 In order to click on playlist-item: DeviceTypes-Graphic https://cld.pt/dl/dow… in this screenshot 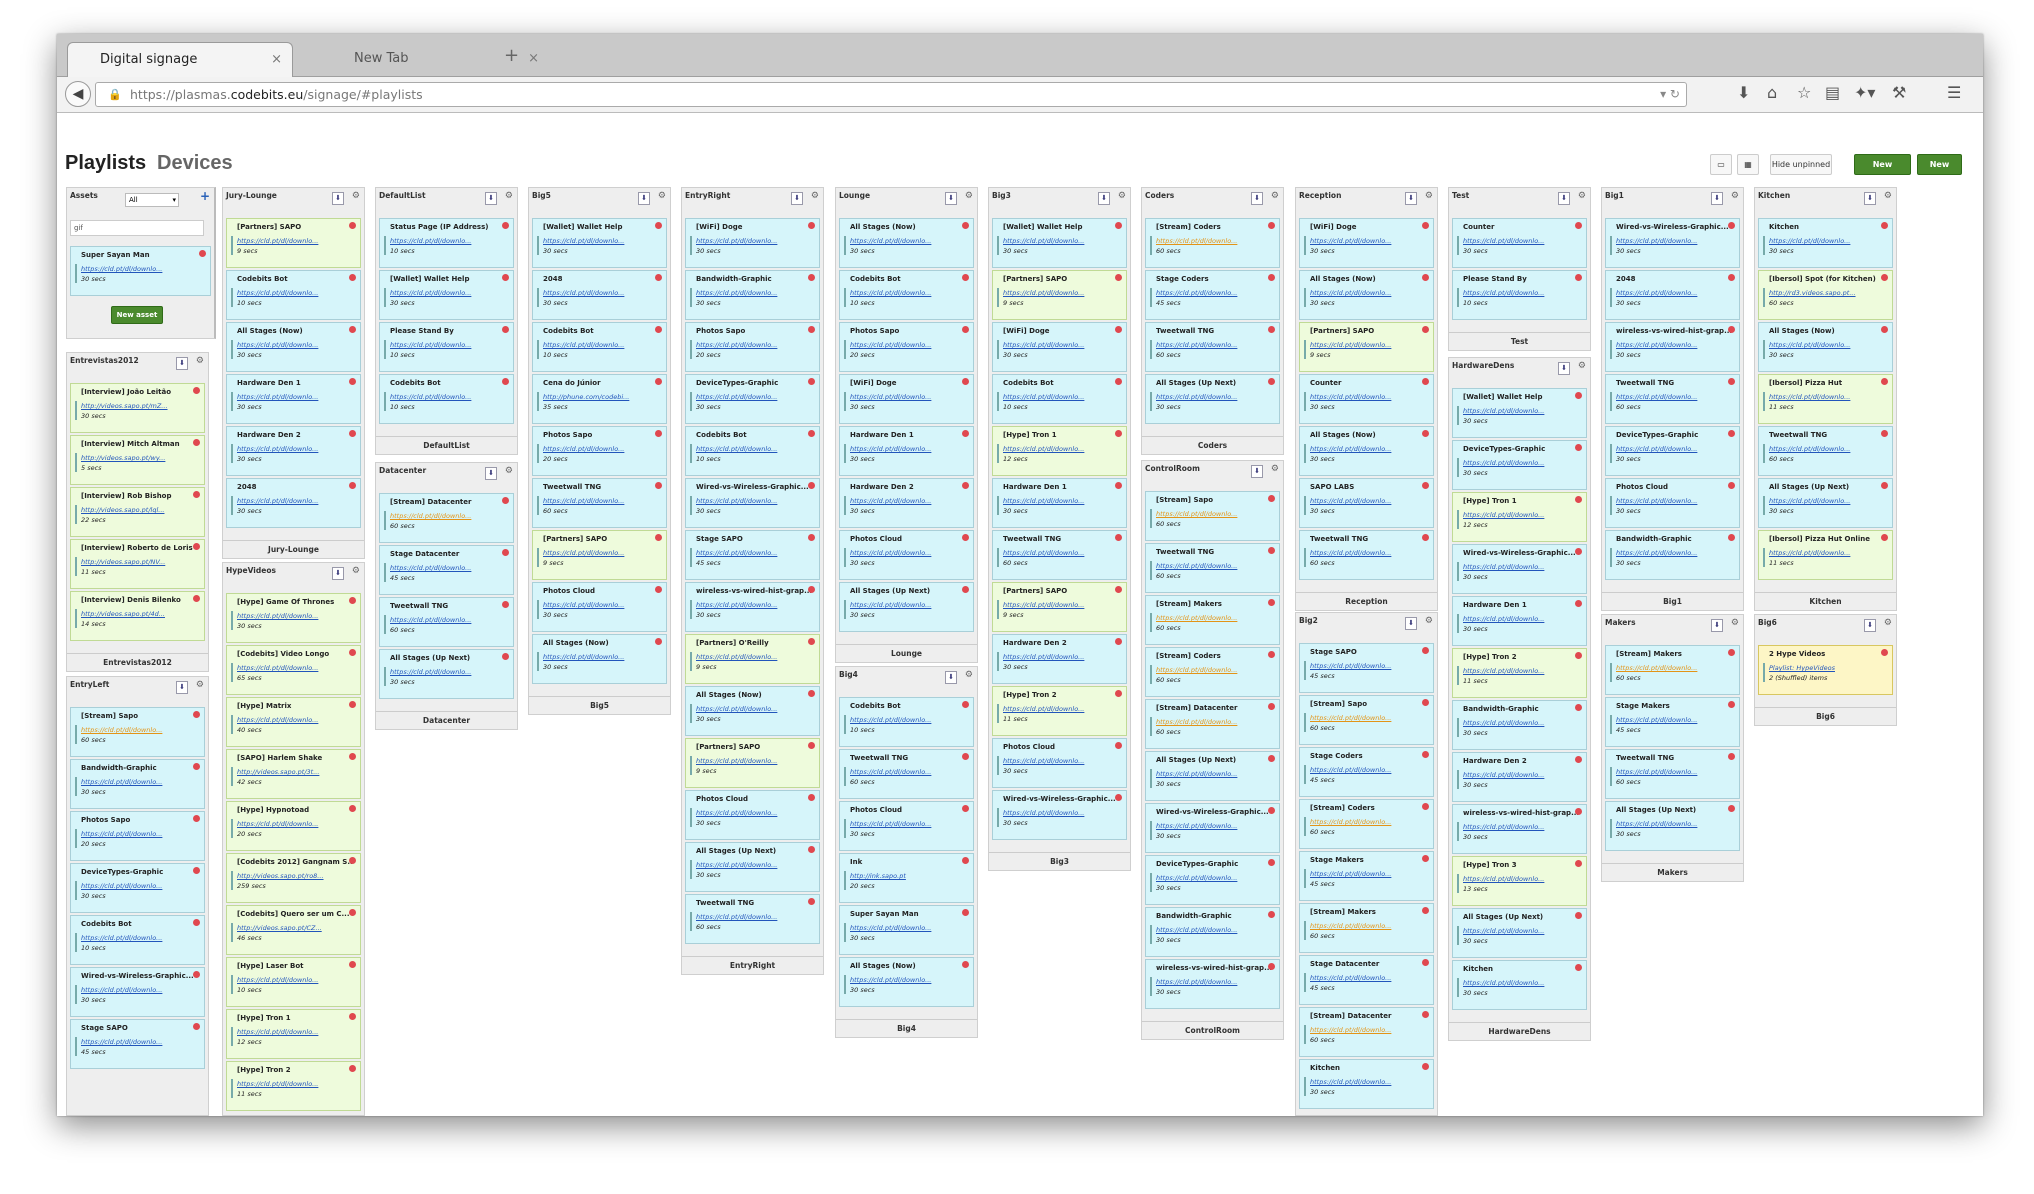, I will do `click(752, 399)`.